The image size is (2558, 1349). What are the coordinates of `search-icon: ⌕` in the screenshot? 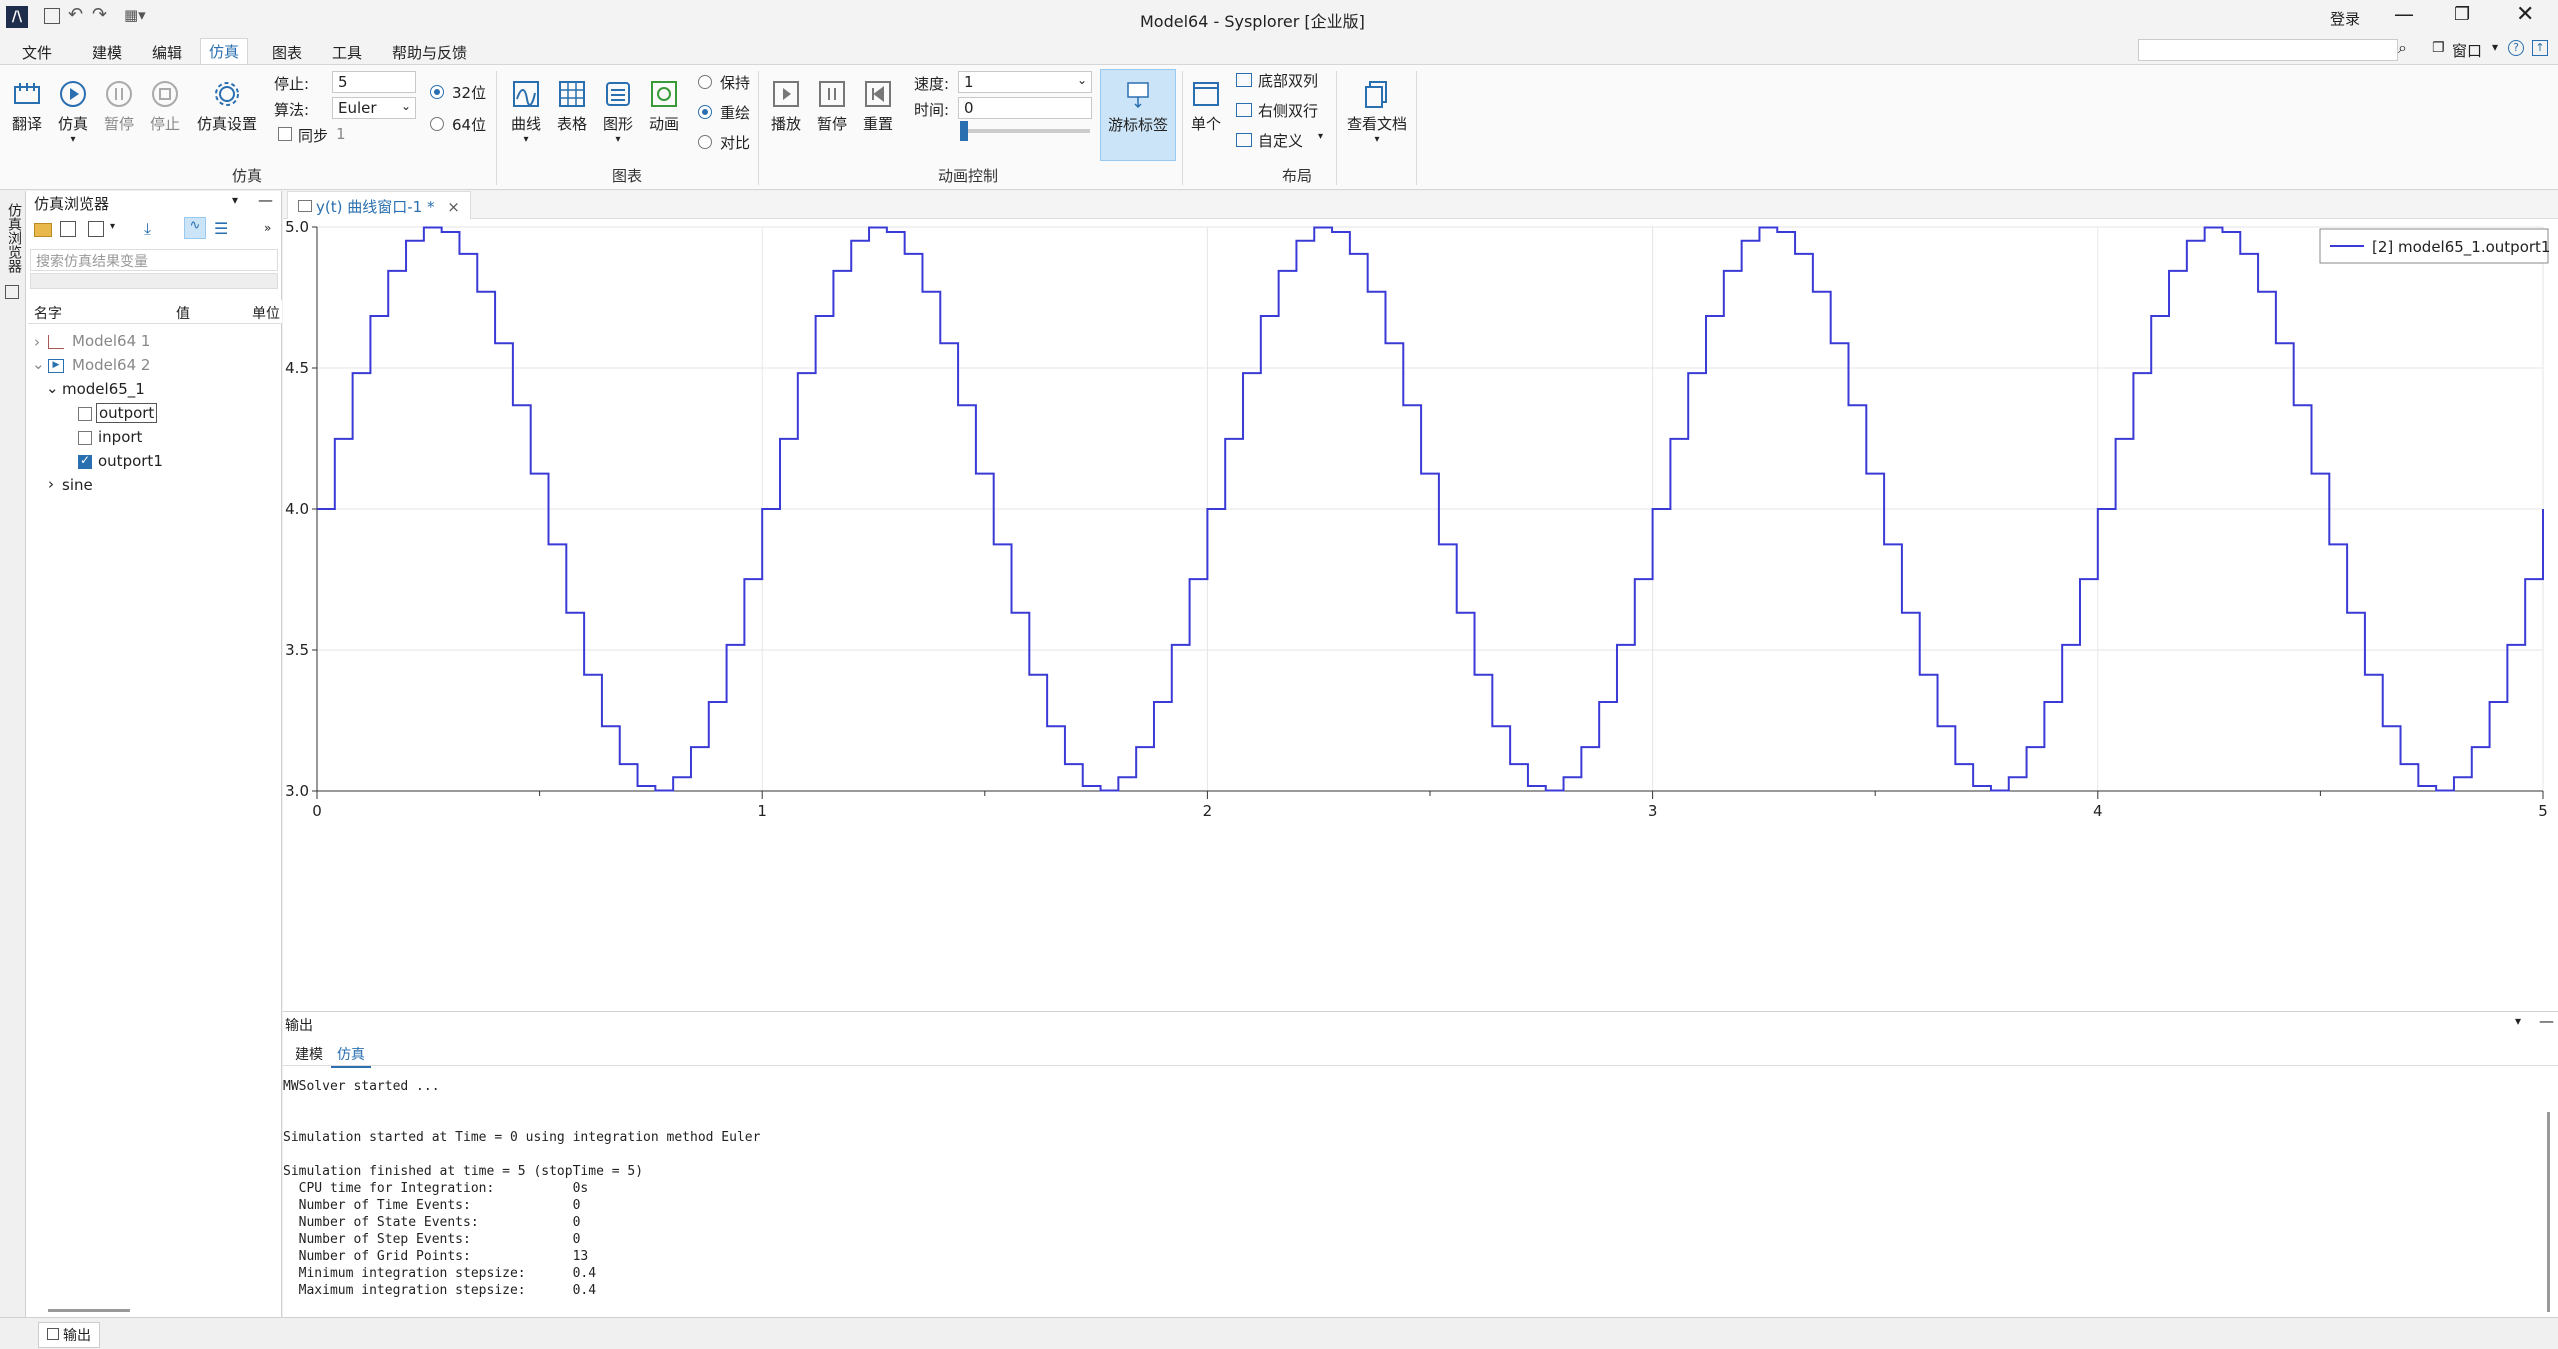 It's located at (2402, 48).